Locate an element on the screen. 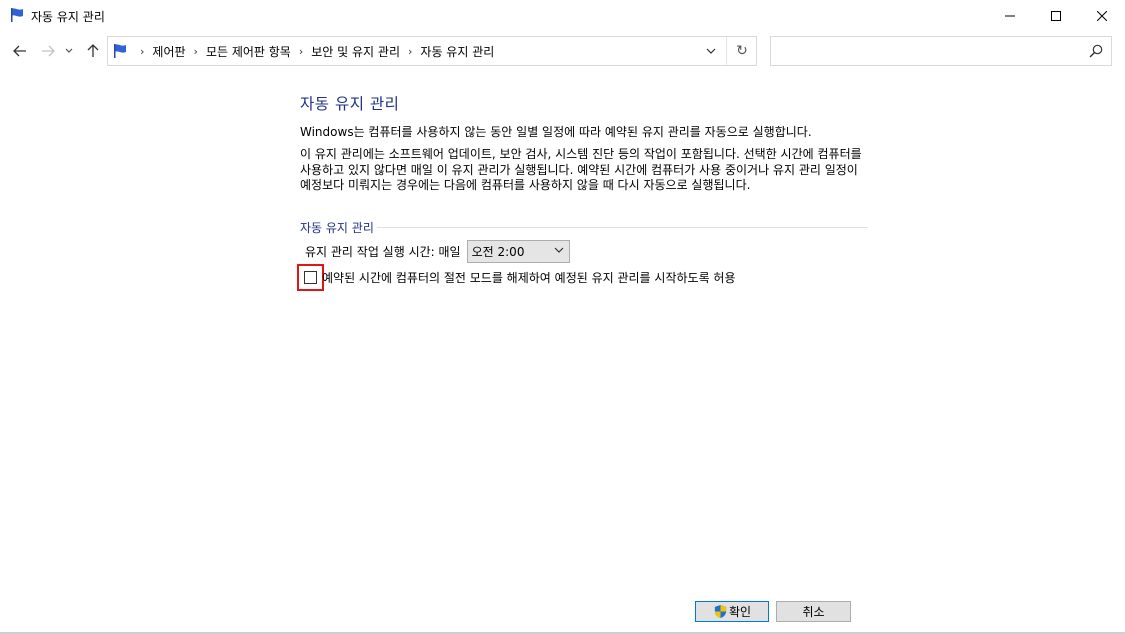 This screenshot has height=634, width=1125. refresh-button: ↻ is located at coordinates (742, 51).